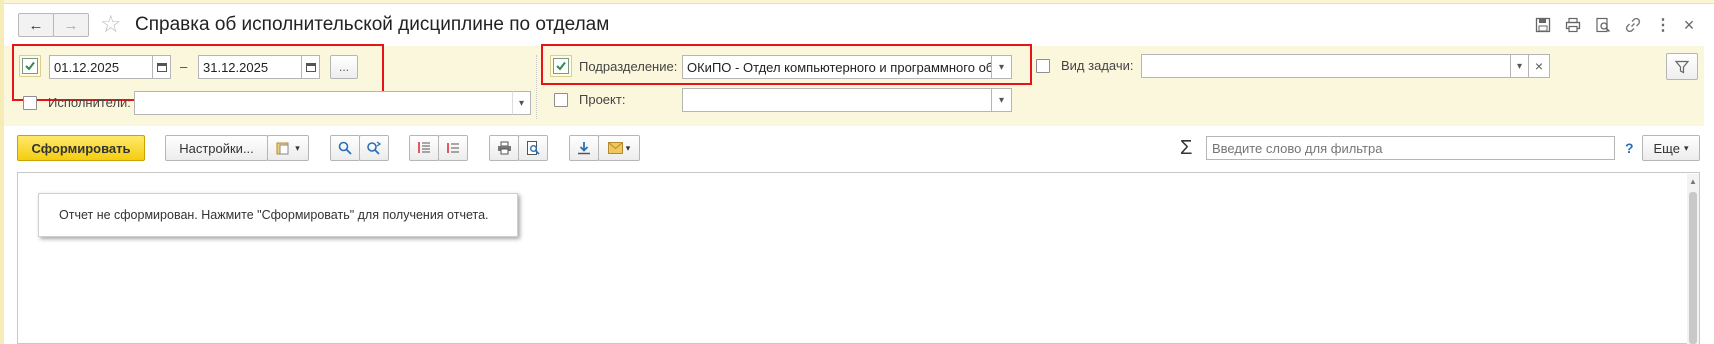 Image resolution: width=1714 pixels, height=344 pixels. Describe the element at coordinates (1693, 181) in the screenshot. I see `scroll-up-arrow-icon: ▲` at that location.